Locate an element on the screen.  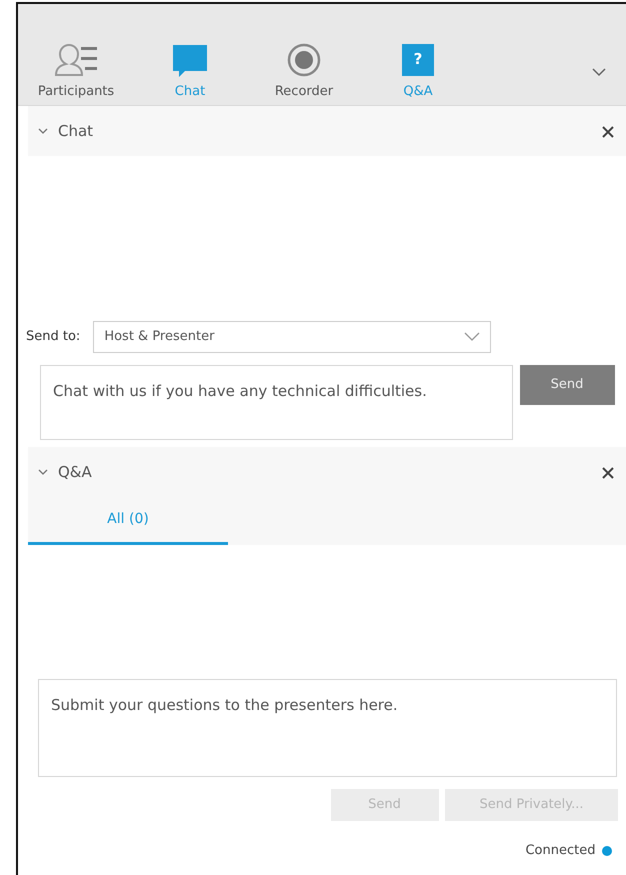
status-text: Connected is located at coordinates (560, 851).